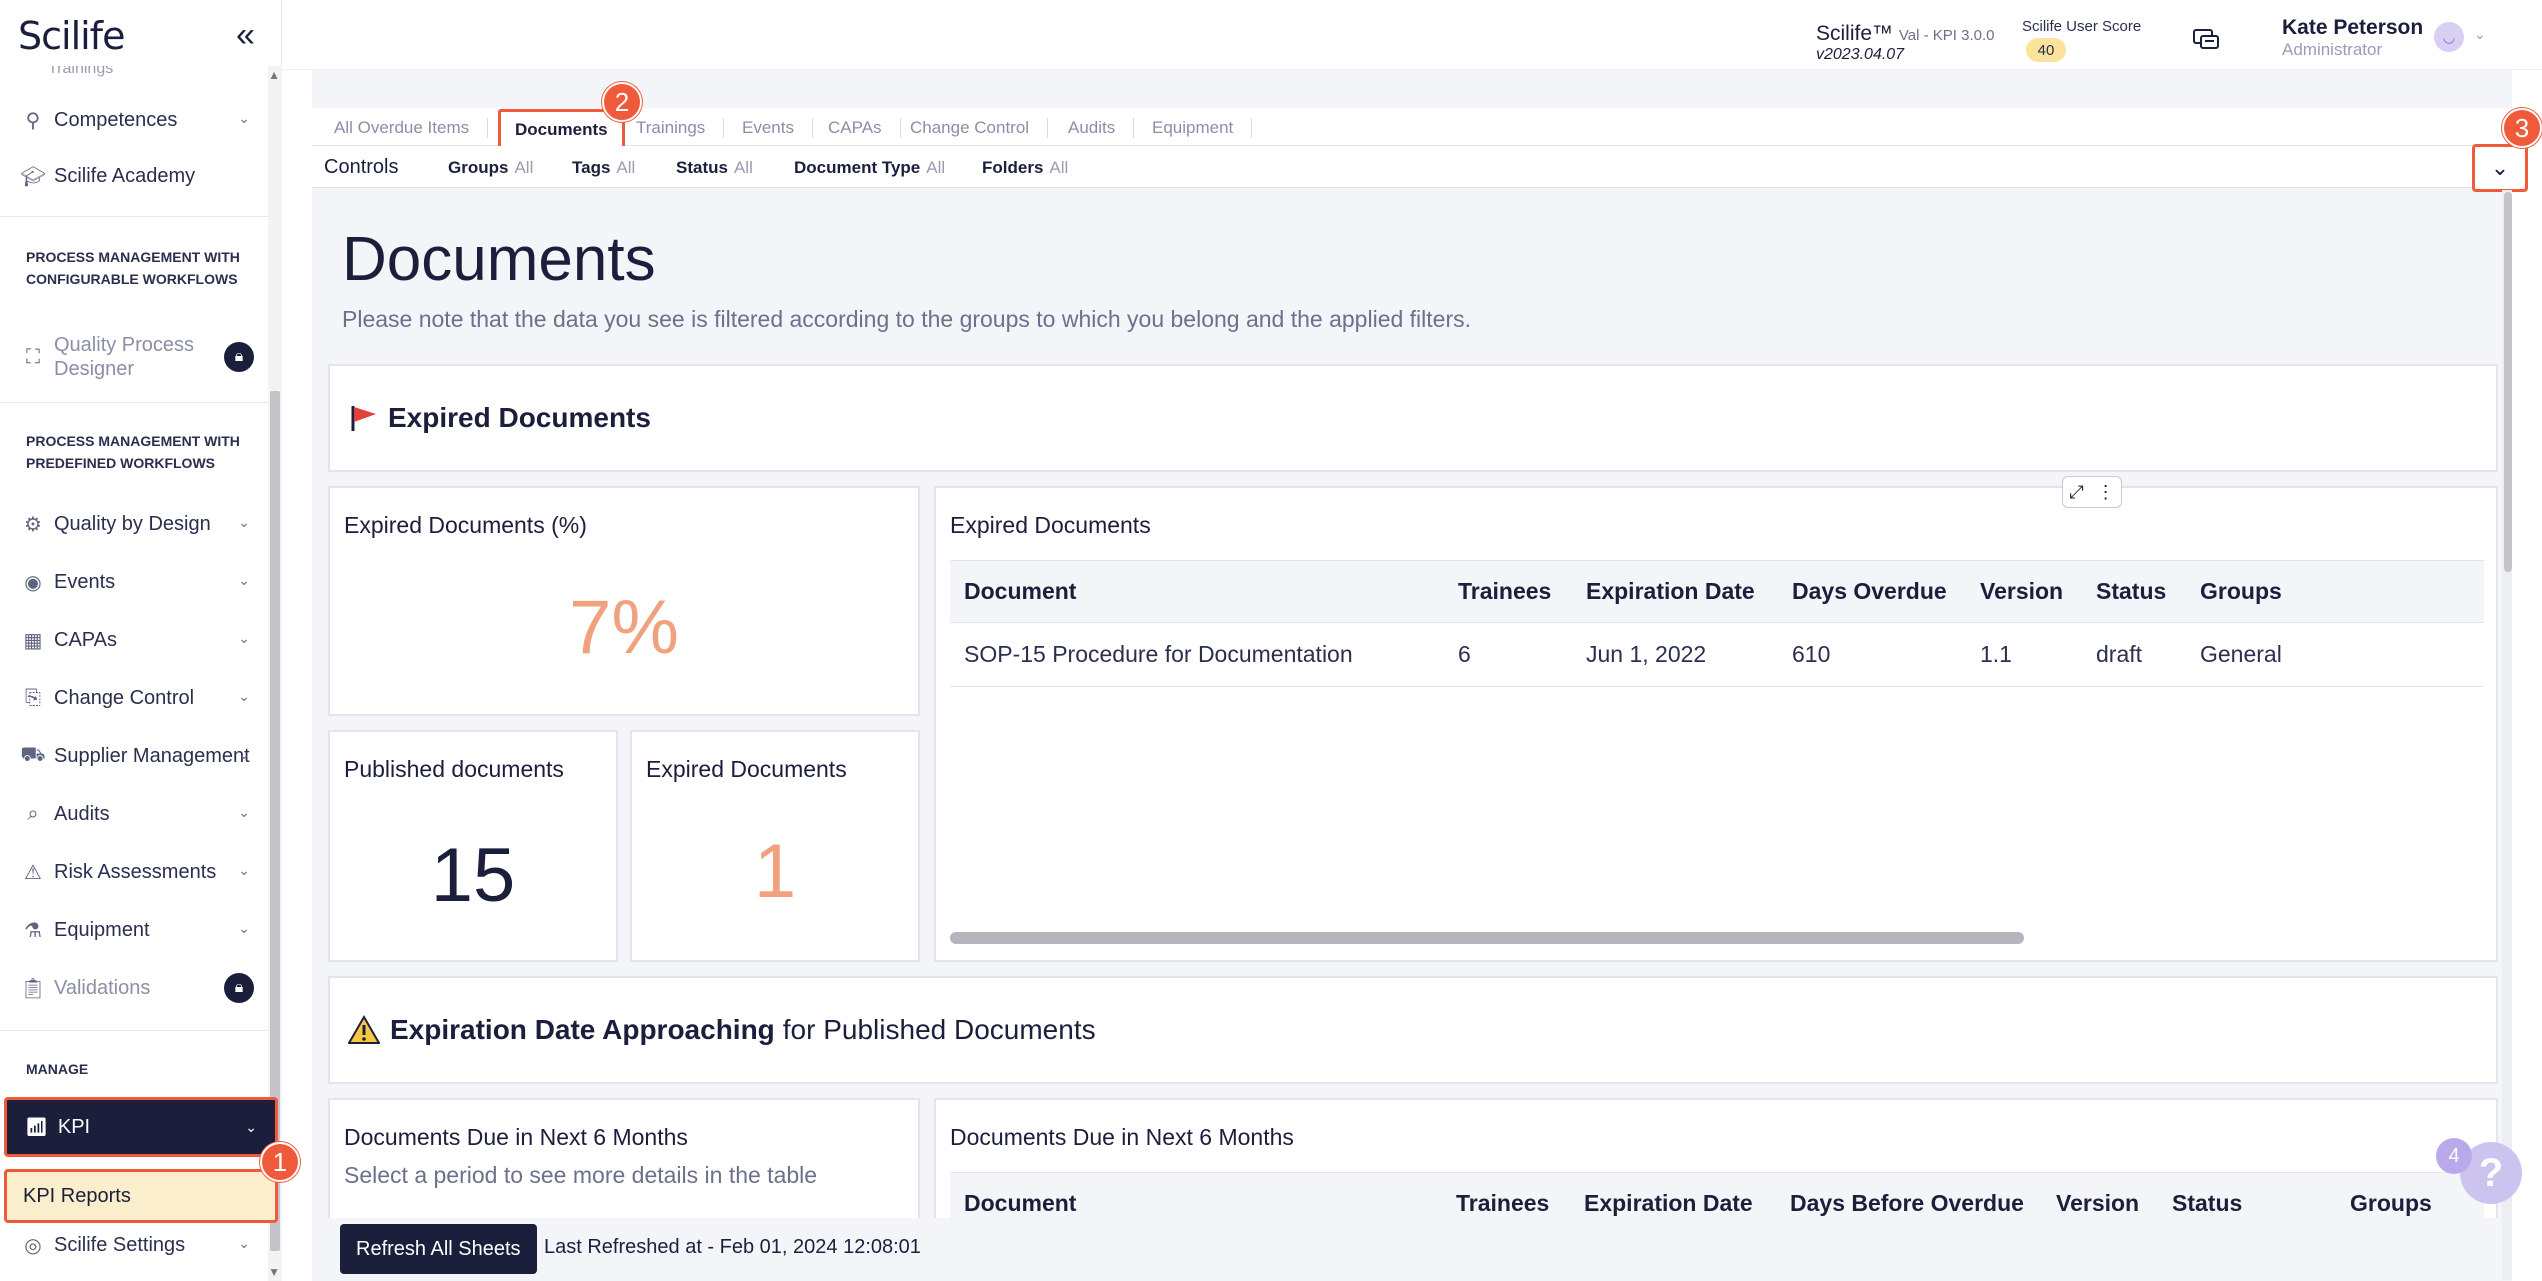 The image size is (2542, 1281). Describe the element at coordinates (1202, 128) in the screenshot. I see `tab-equipment: Equipment` at that location.